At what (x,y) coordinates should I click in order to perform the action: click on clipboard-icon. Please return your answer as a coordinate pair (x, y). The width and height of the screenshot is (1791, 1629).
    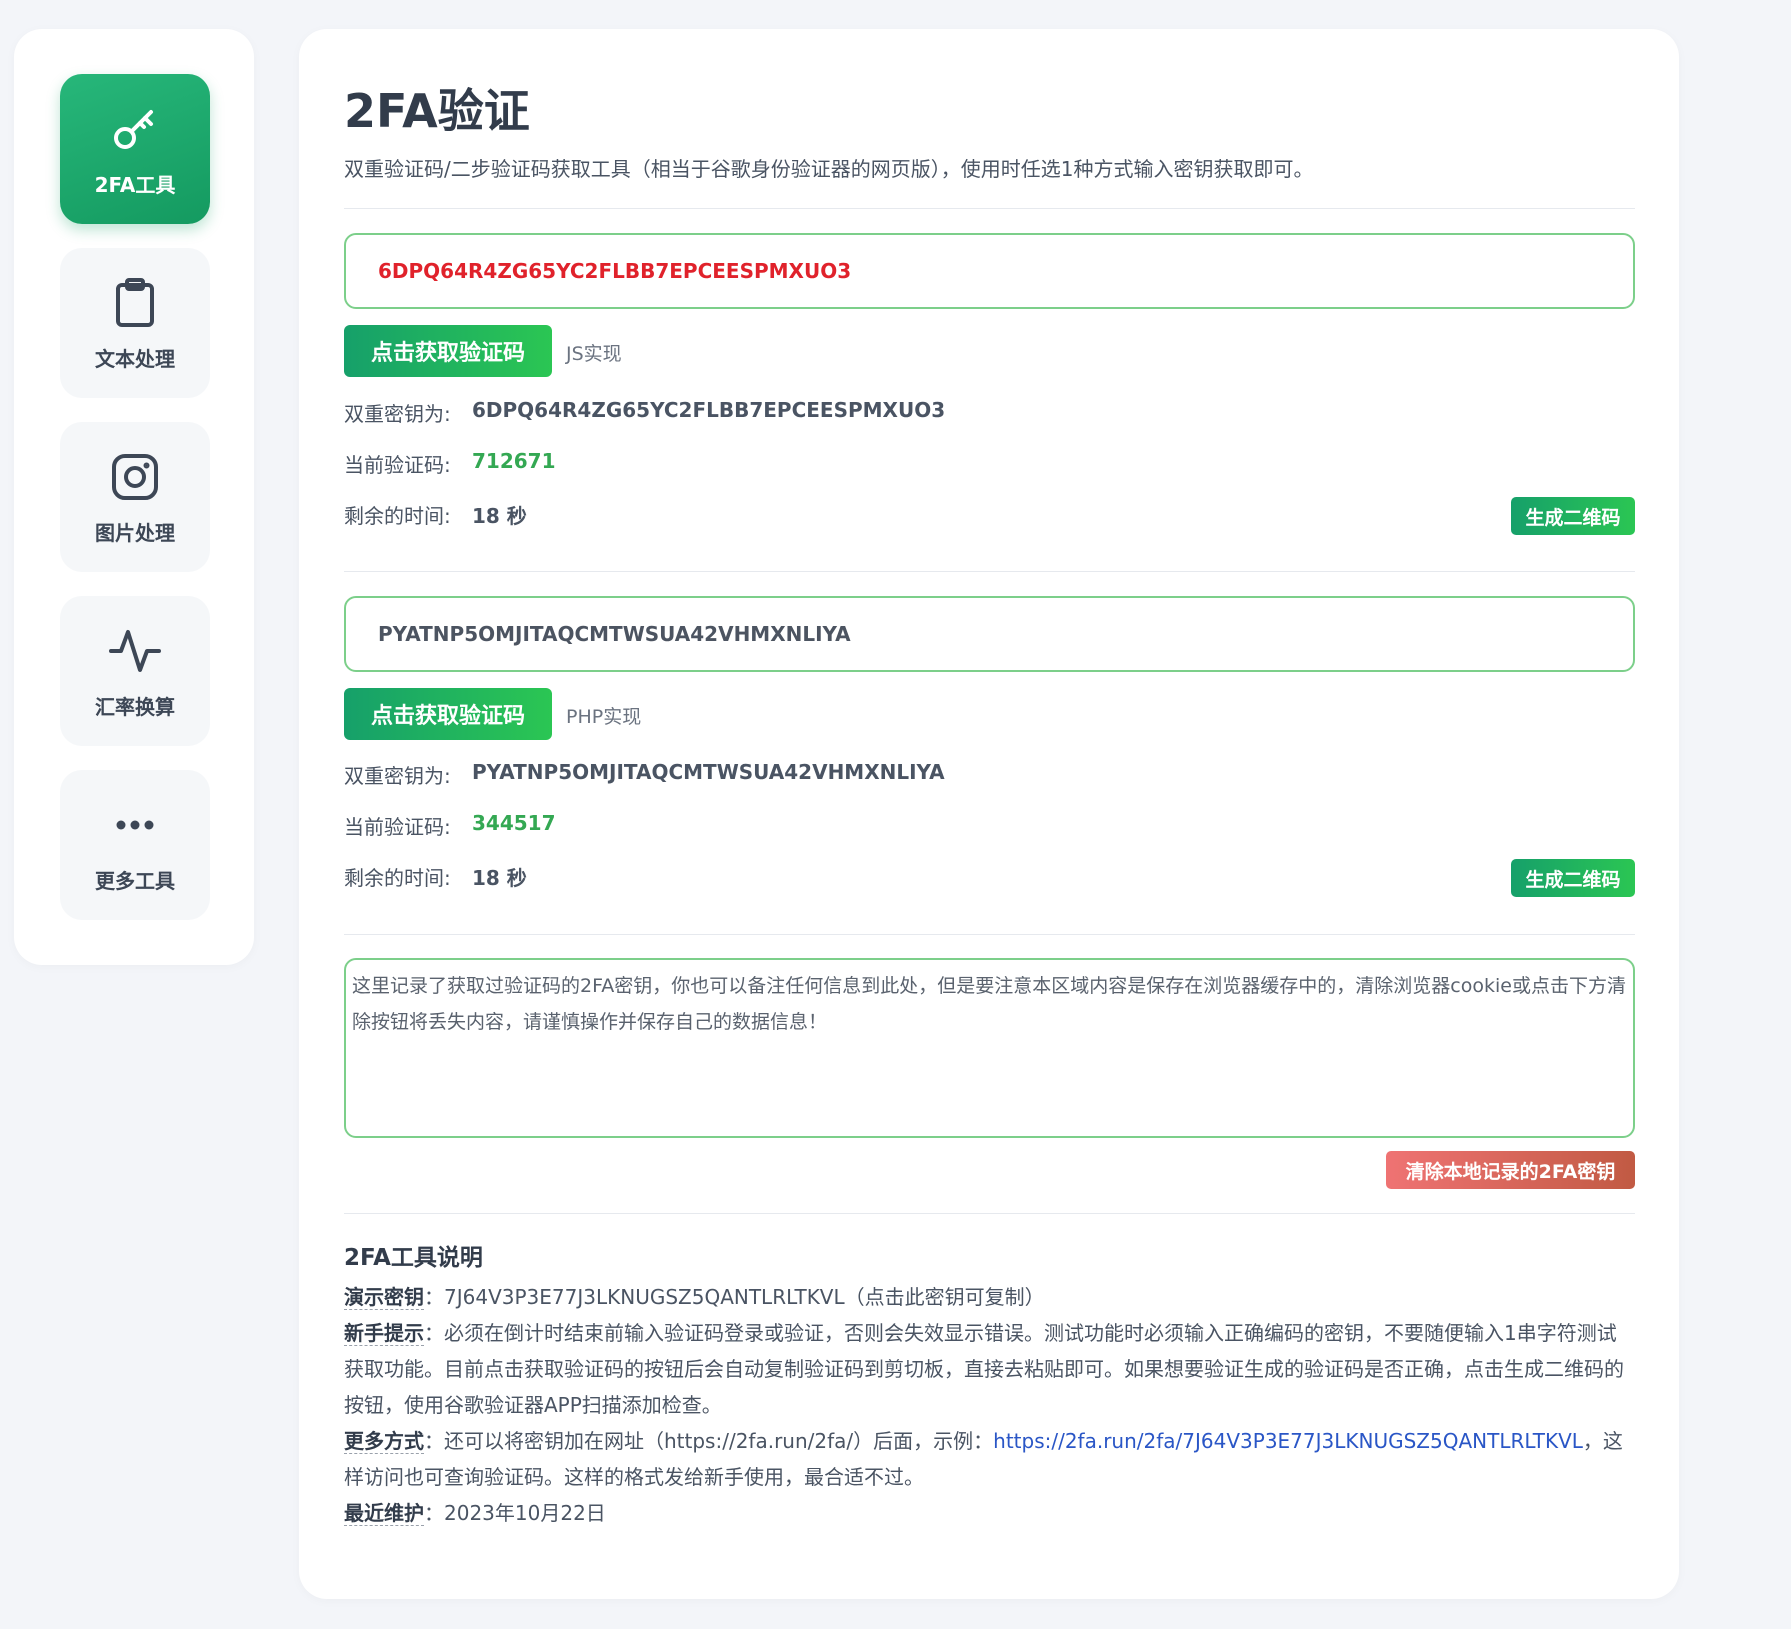
    Looking at the image, I should click on (135, 302).